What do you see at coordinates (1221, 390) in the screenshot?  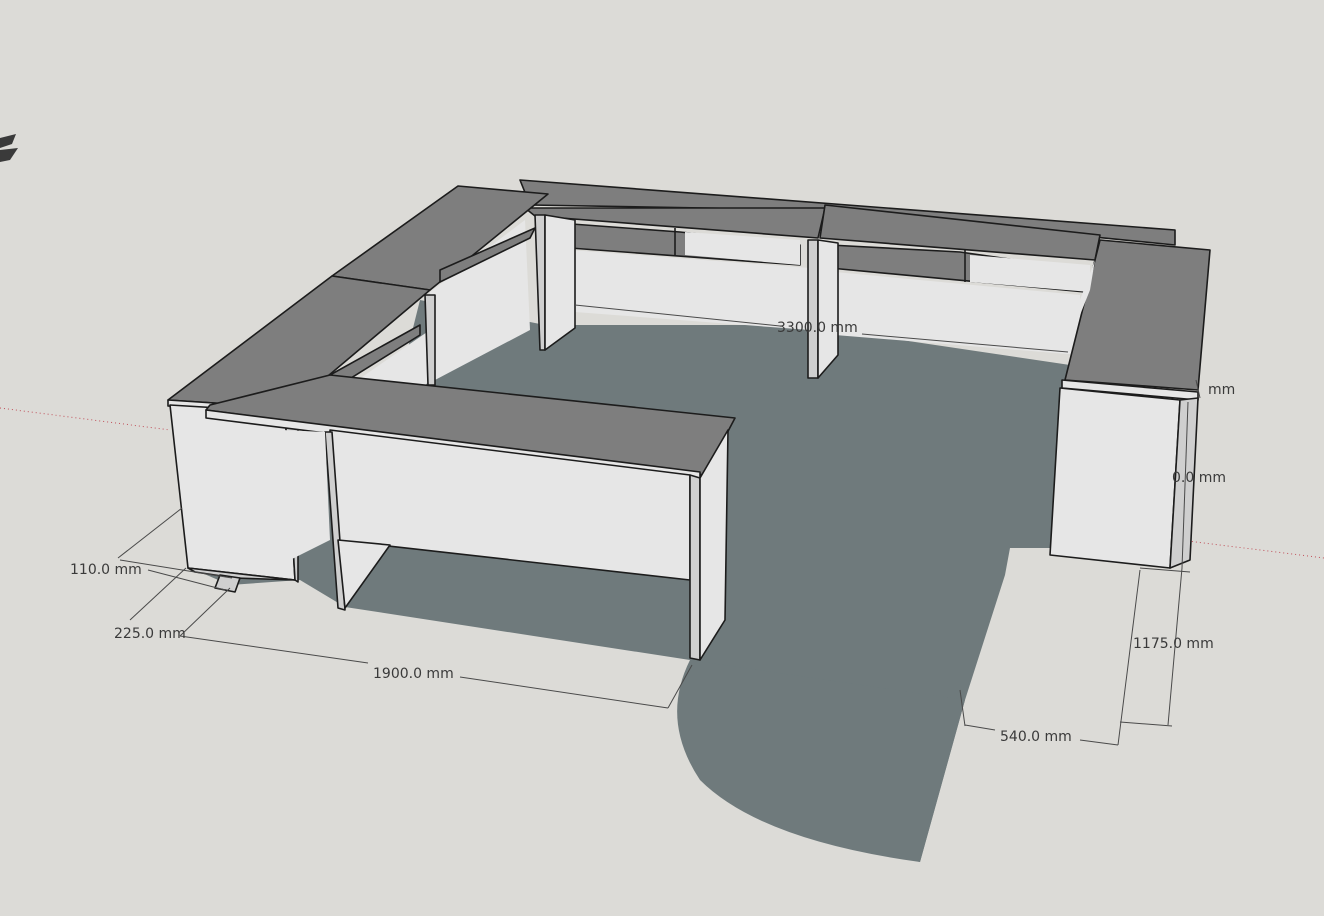 I see `dimension-label-right-small: mm` at bounding box center [1221, 390].